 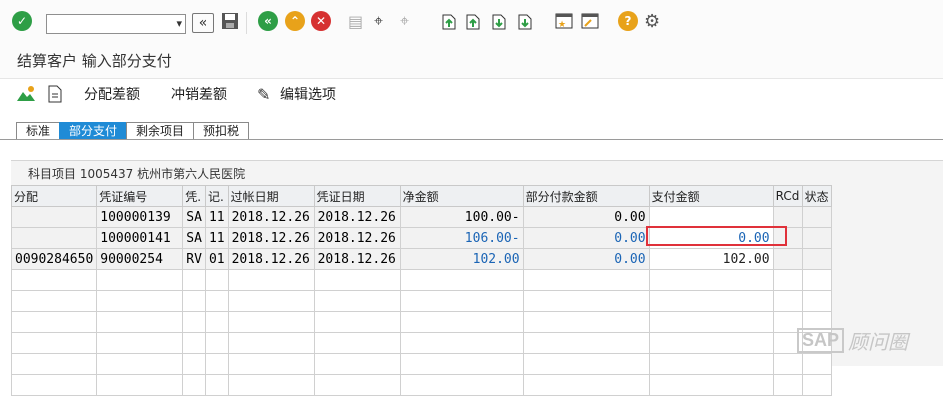 What do you see at coordinates (268, 21) in the screenshot?
I see `back-icon: «` at bounding box center [268, 21].